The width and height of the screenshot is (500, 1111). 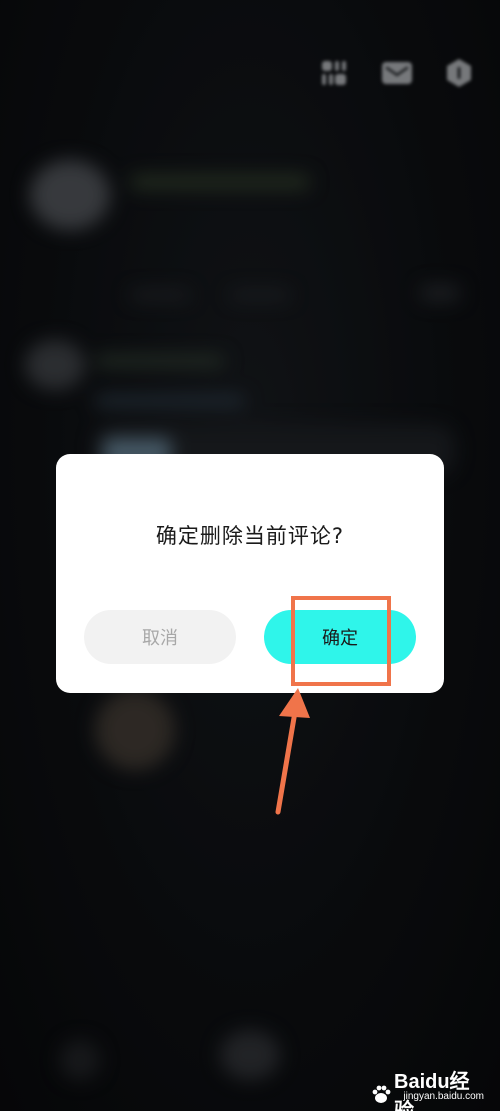 I want to click on baidu-jingyan-watermark: Baidu经验 jingyan.baidu.com, so click(x=430, y=1087).